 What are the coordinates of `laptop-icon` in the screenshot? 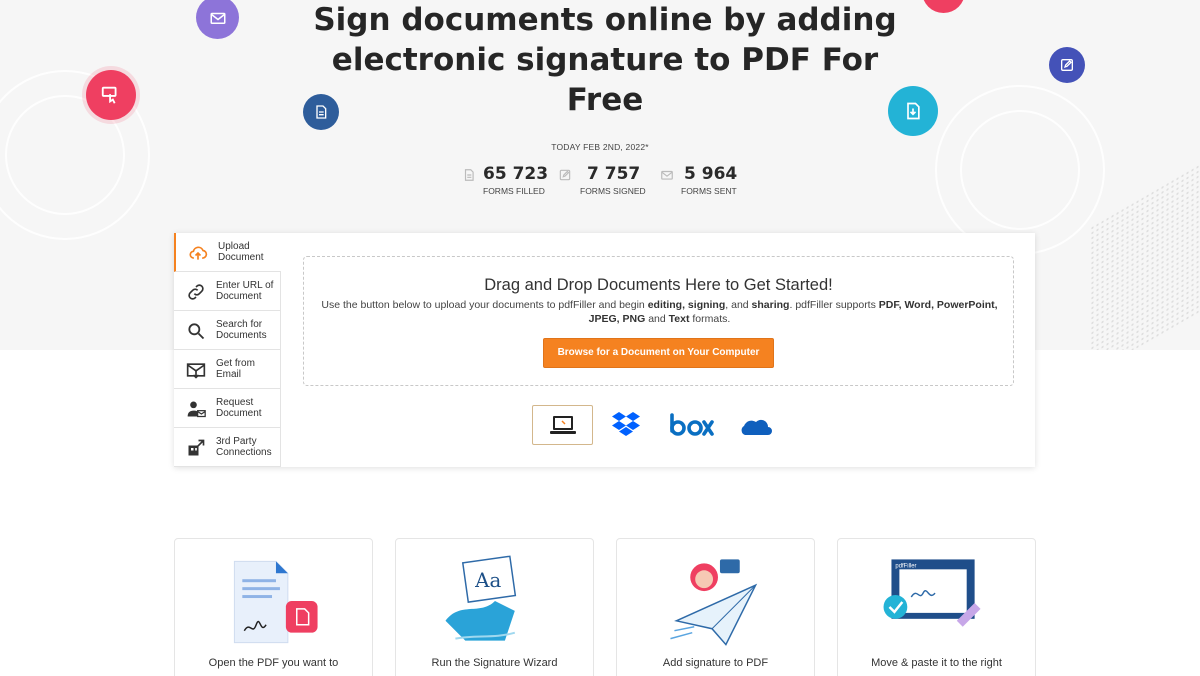 It's located at (562, 425).